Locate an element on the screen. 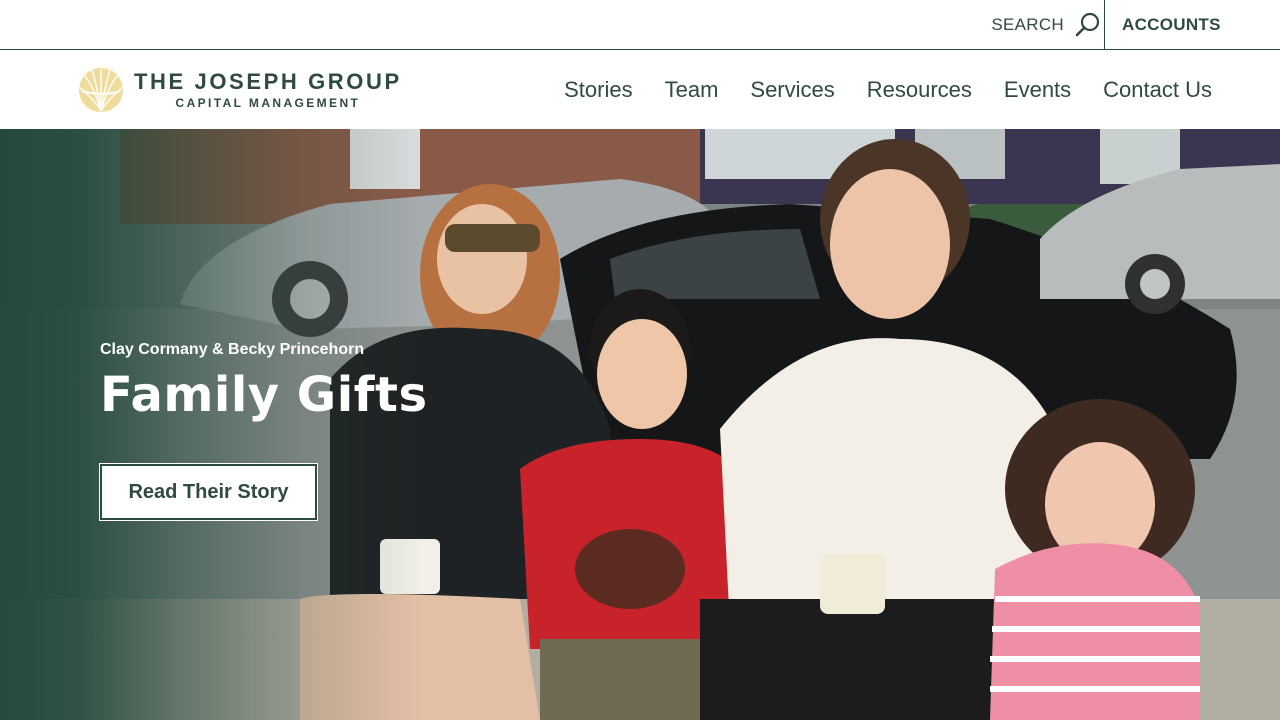  search-label: SEARCH is located at coordinates (1027, 24).